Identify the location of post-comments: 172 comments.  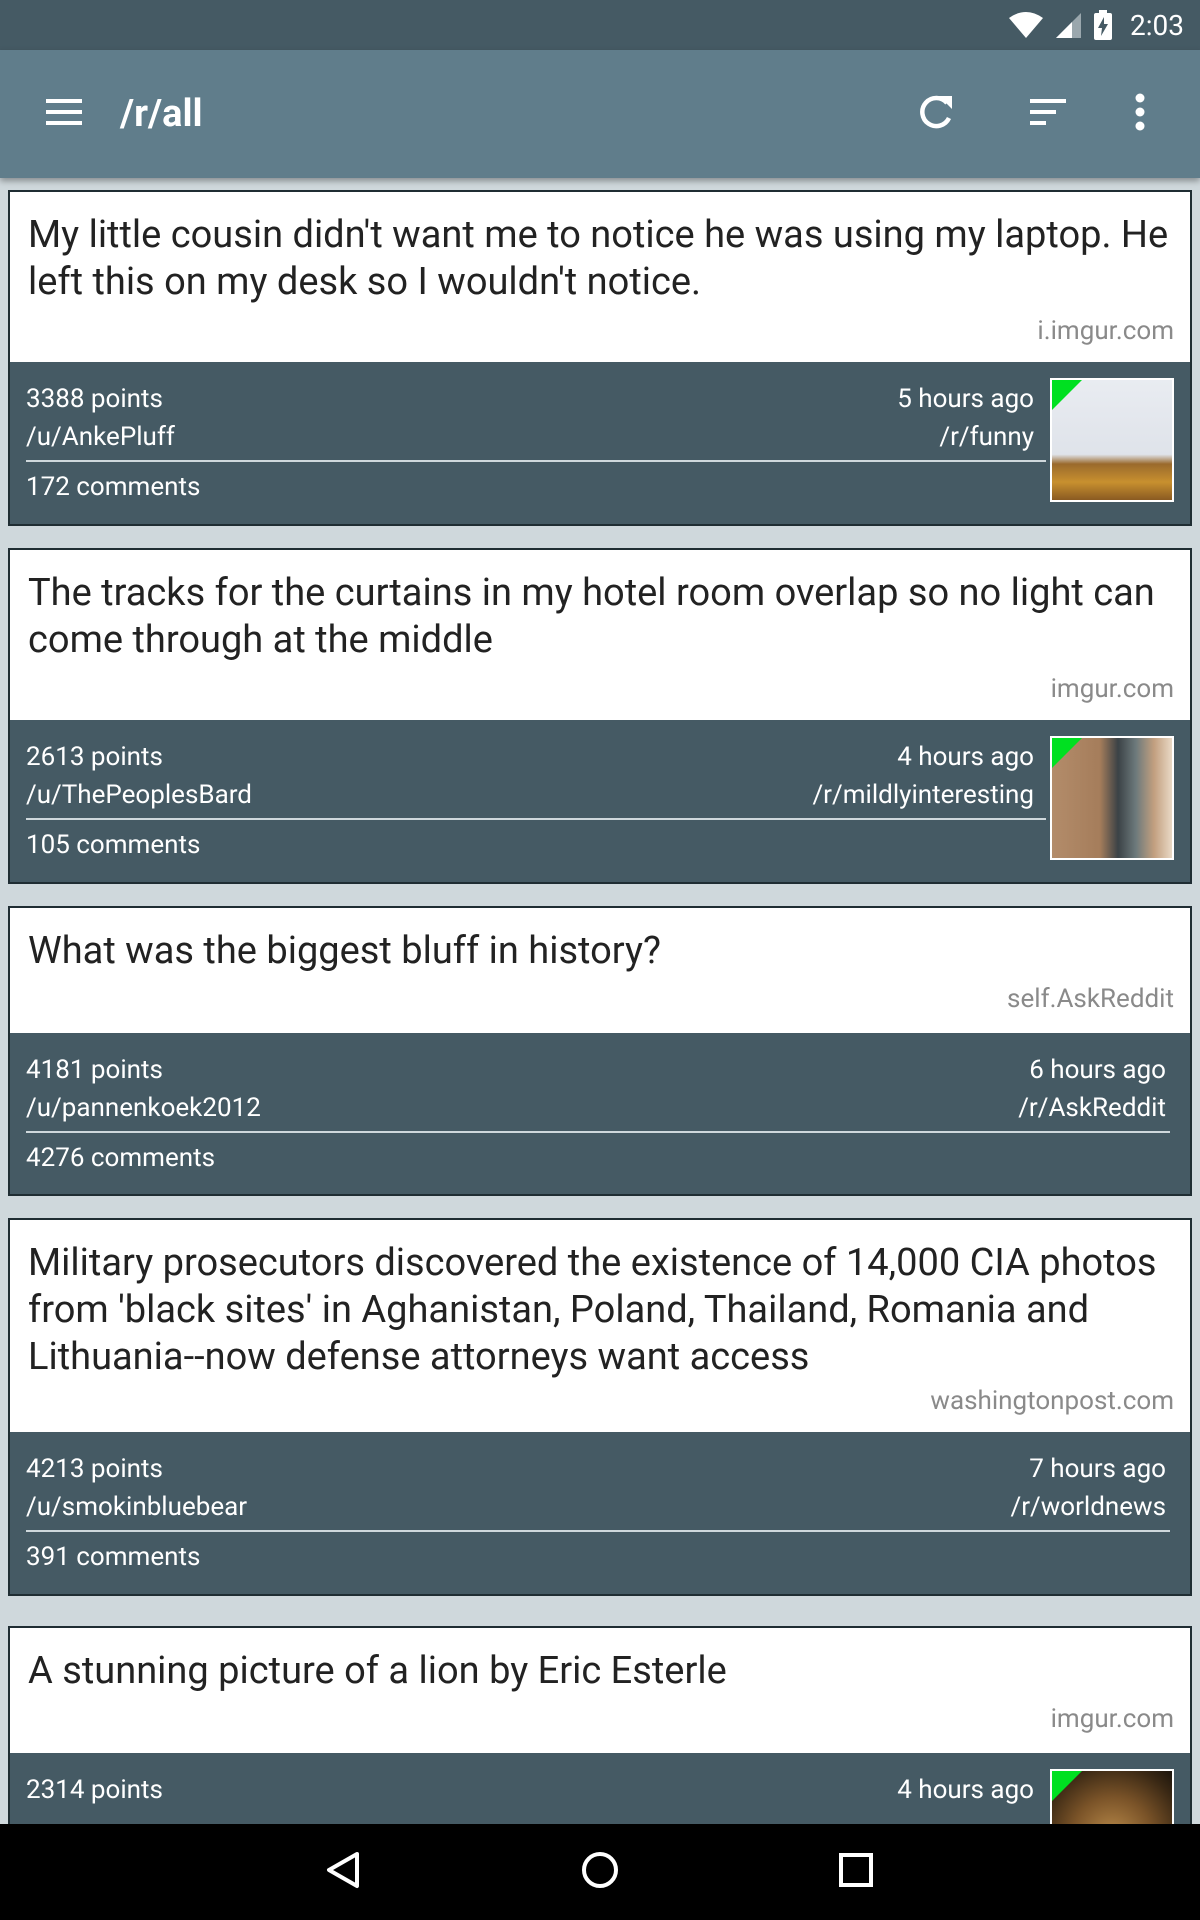
(113, 487).